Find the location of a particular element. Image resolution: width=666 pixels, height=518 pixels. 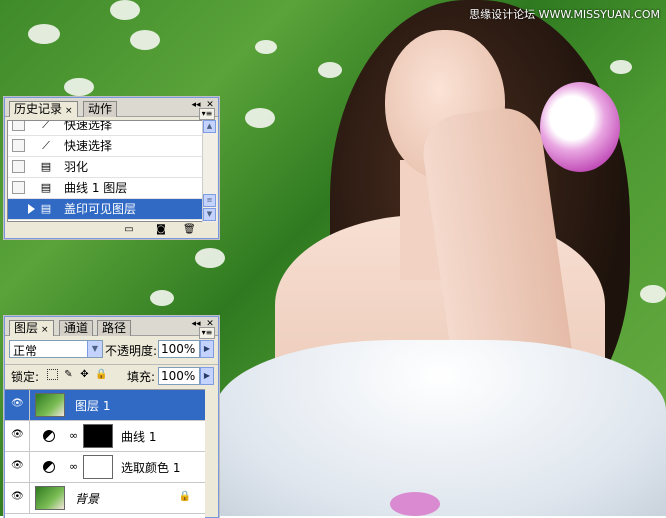

tab-actions: 动作 is located at coordinates (100, 109).